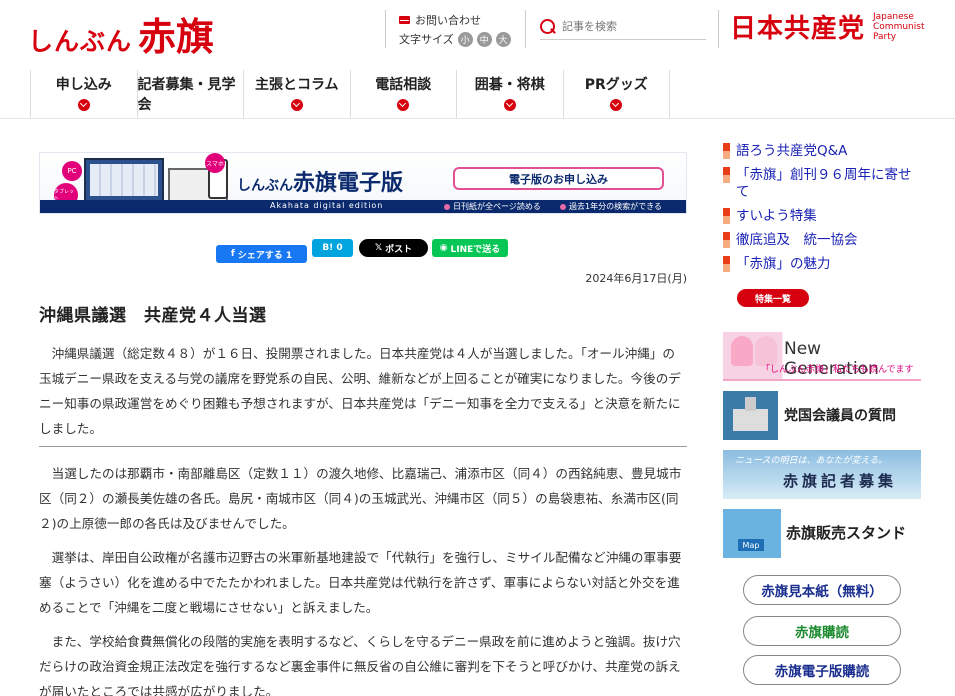 The width and height of the screenshot is (955, 696). What do you see at coordinates (297, 94) in the screenshot?
I see `nav-item-column: 主張とコラム` at bounding box center [297, 94].